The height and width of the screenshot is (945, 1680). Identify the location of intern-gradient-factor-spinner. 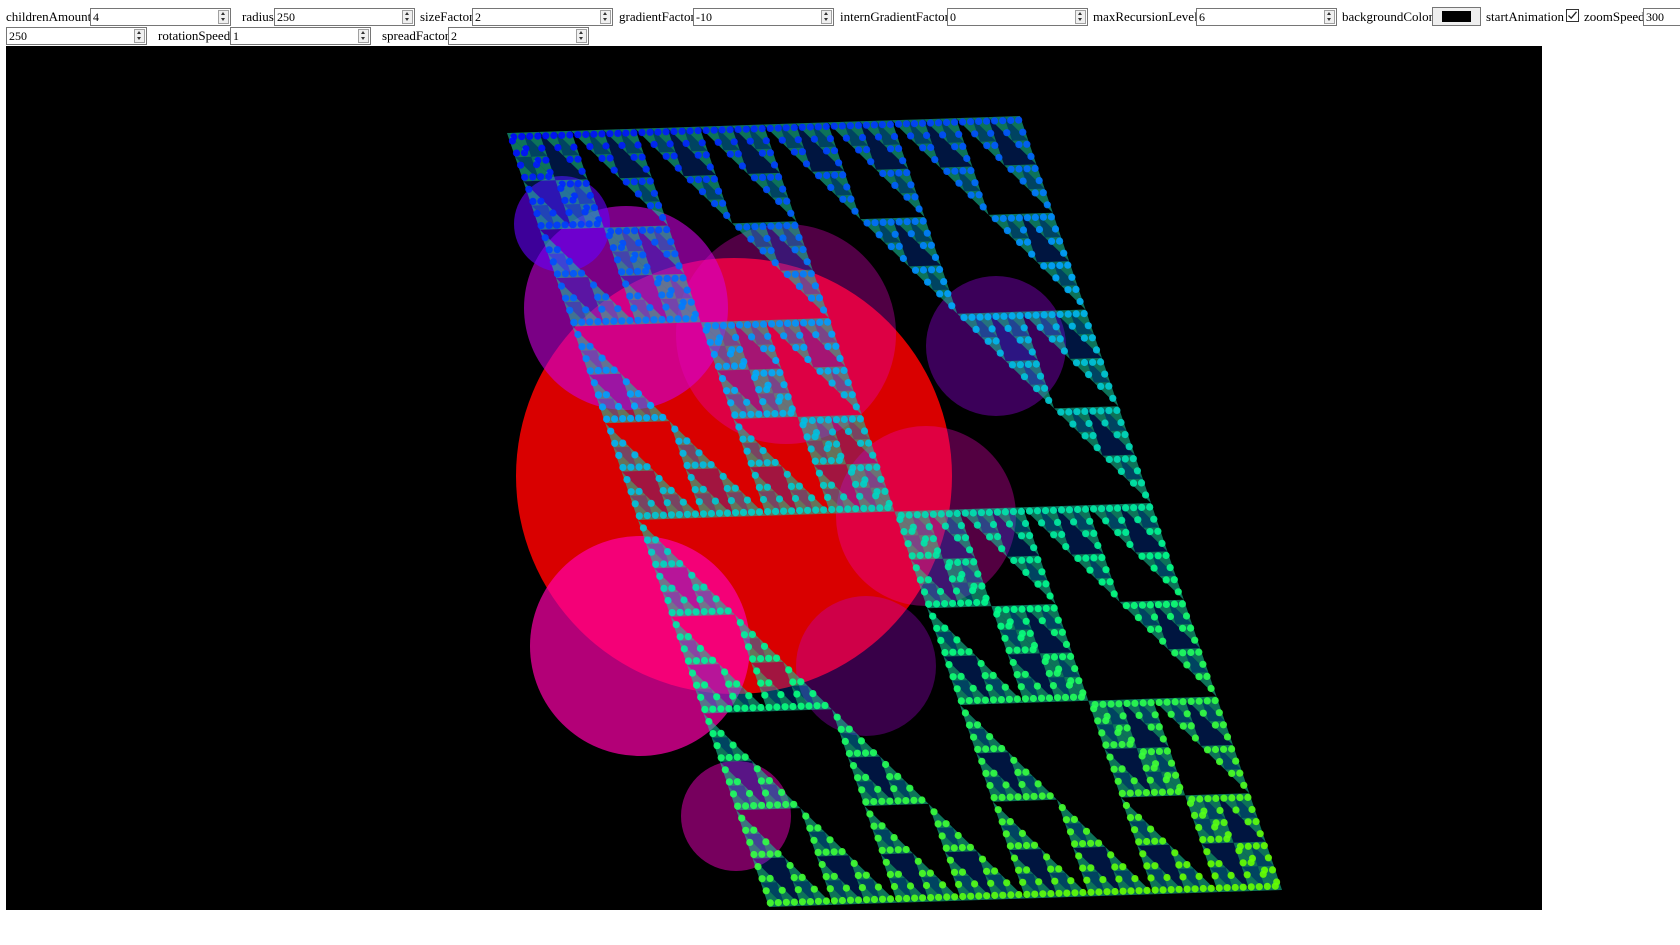
(1080, 17).